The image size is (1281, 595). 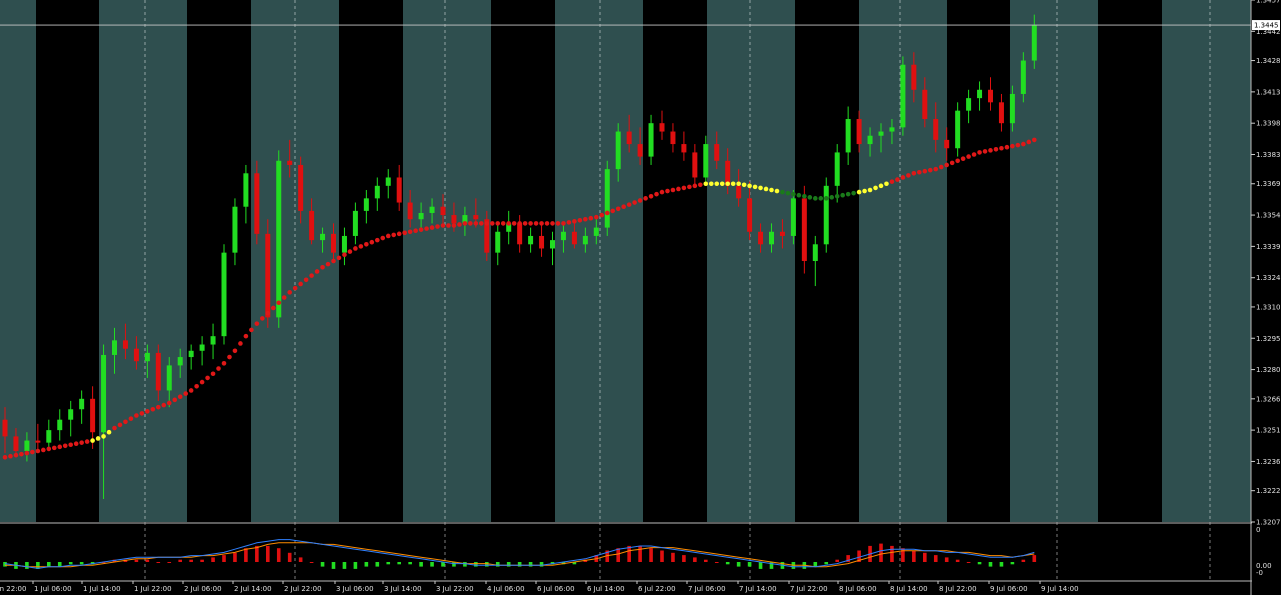 I want to click on time-tick-label: 7 Jul 06:00, so click(x=707, y=589).